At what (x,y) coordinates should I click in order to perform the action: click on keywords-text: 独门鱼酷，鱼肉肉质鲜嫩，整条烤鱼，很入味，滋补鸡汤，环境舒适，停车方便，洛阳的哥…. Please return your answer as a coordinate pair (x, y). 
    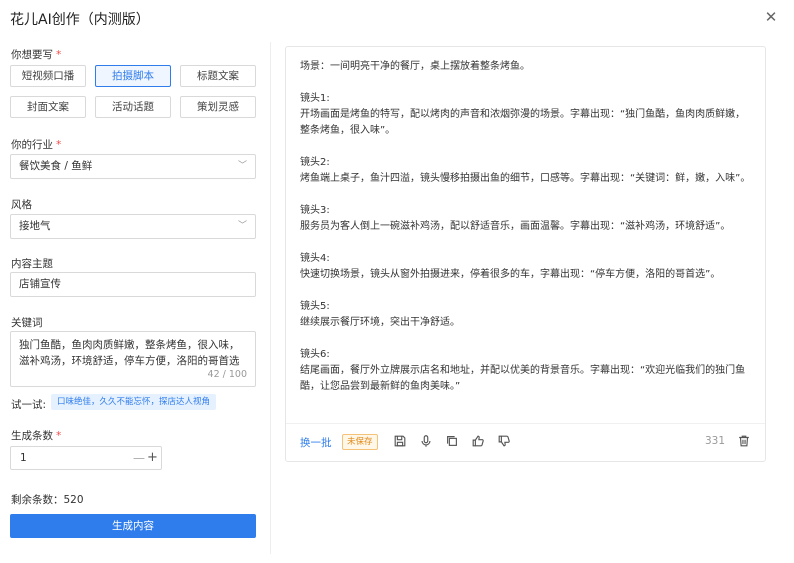
    Looking at the image, I should click on (129, 353).